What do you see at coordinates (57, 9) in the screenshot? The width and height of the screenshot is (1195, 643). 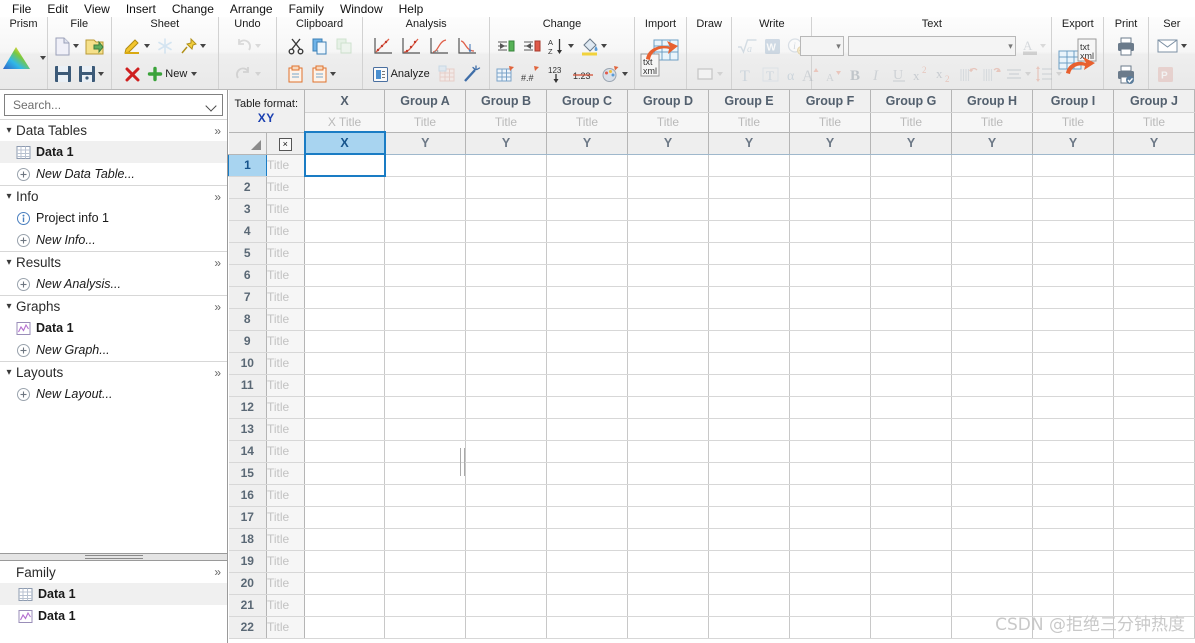 I see `menu-item-edit: Edit` at bounding box center [57, 9].